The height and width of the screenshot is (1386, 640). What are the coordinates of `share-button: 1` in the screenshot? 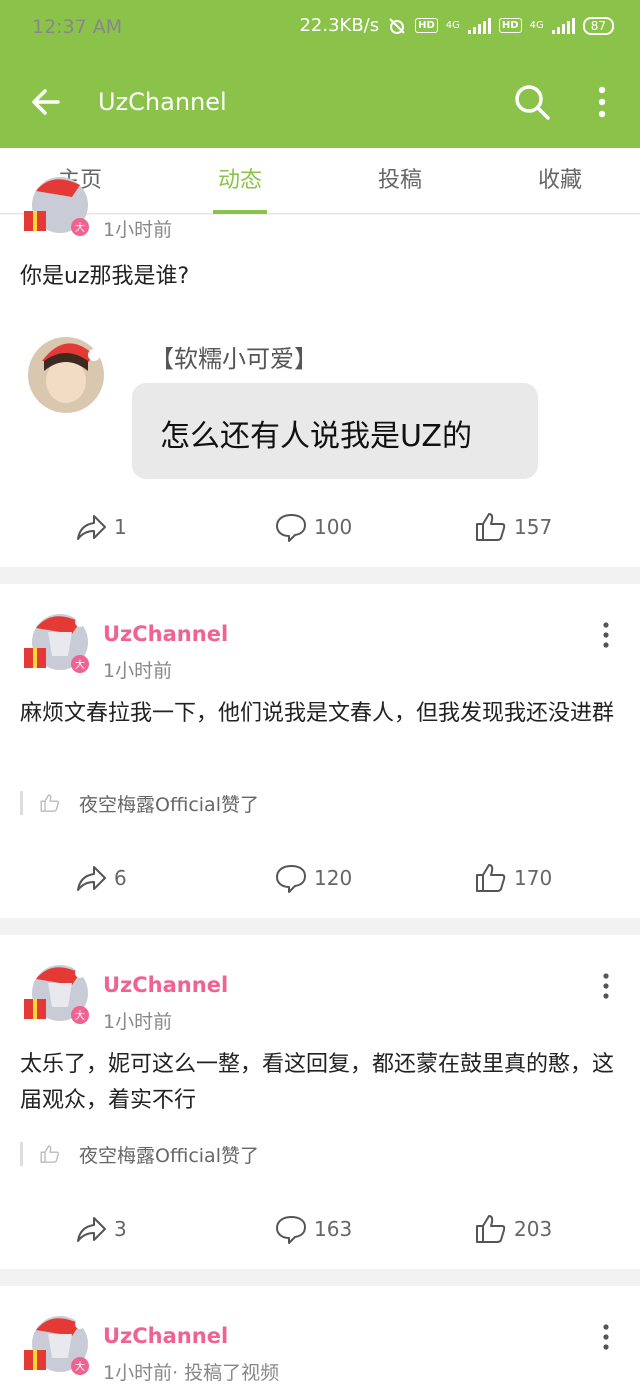 It's located at (100, 527).